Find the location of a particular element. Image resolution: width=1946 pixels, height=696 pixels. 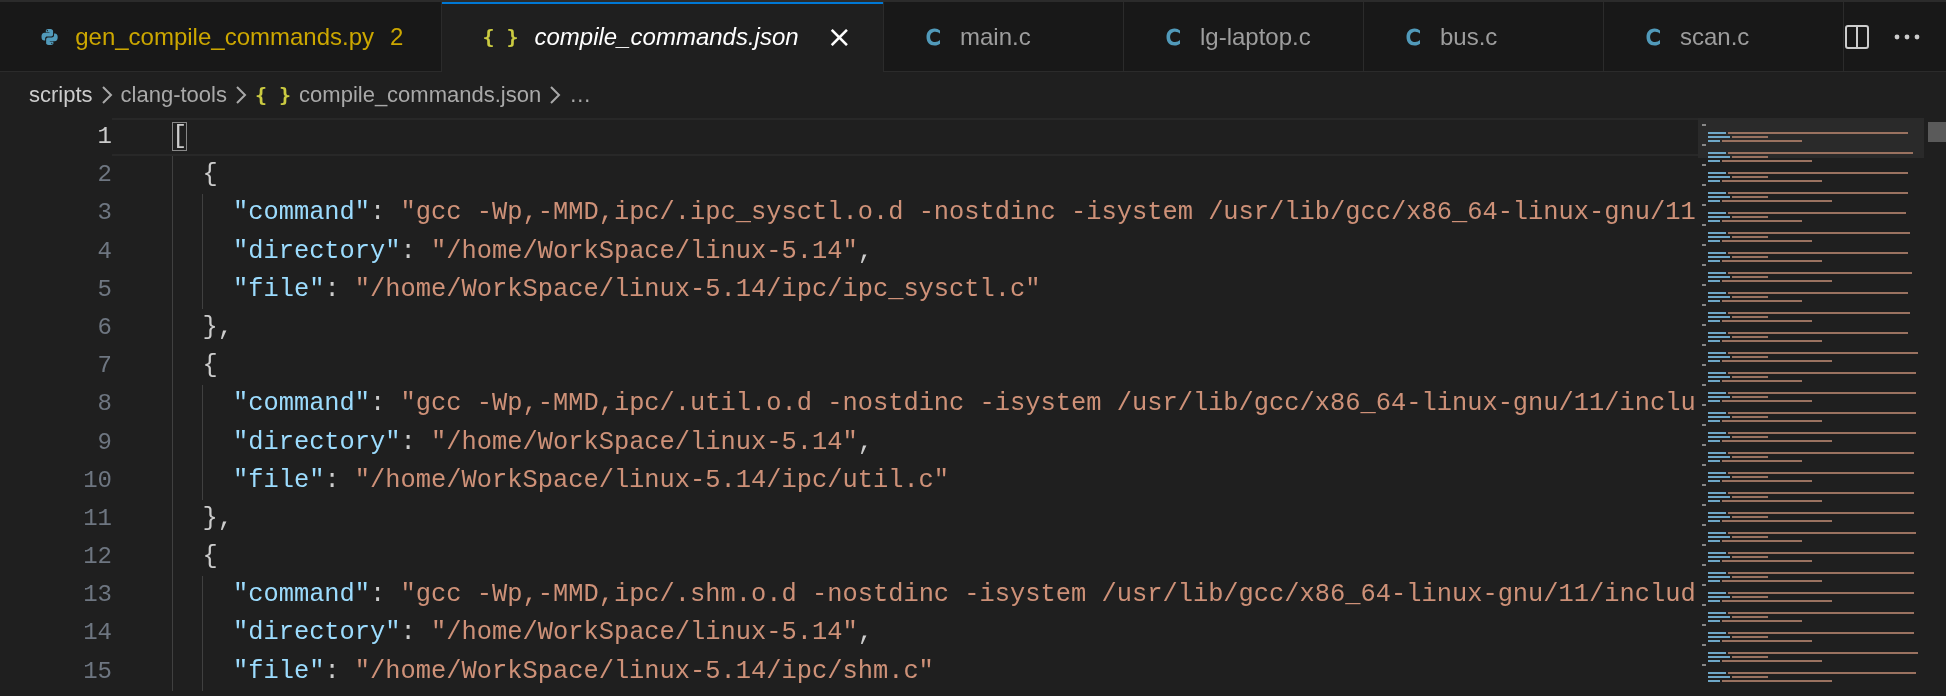

line-number: 10 is located at coordinates (97, 480).